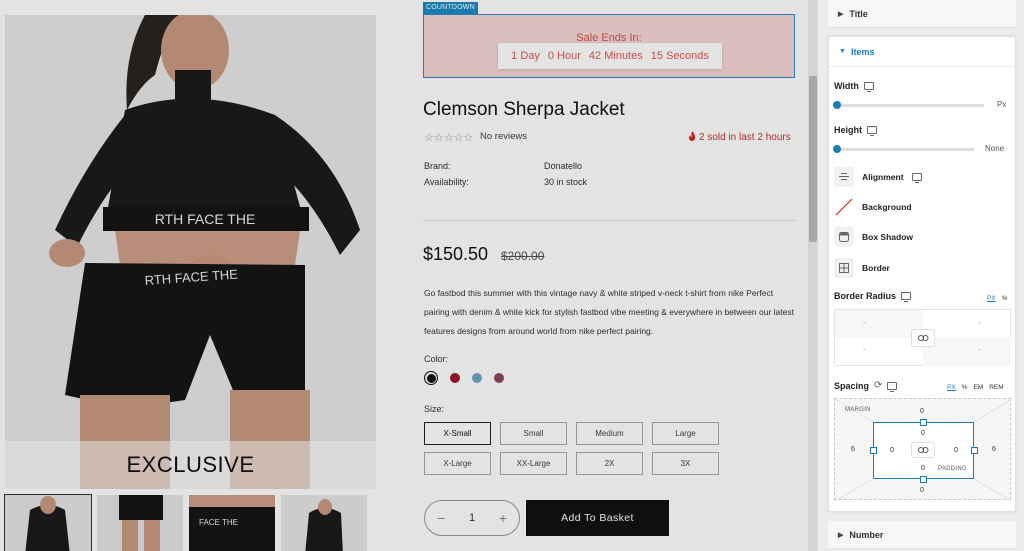 The image size is (1024, 551). I want to click on old-price: $200.00, so click(523, 256).